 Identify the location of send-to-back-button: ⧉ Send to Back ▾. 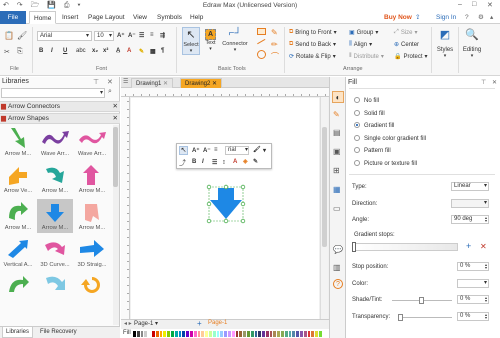
(312, 44).